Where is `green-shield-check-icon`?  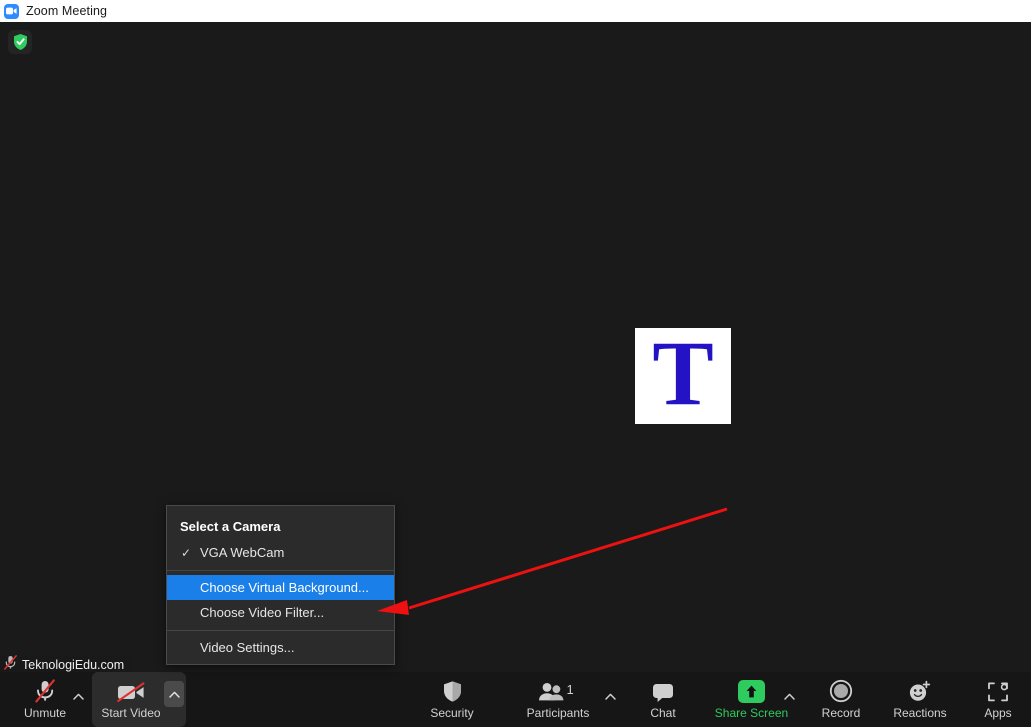 green-shield-check-icon is located at coordinates (20, 42).